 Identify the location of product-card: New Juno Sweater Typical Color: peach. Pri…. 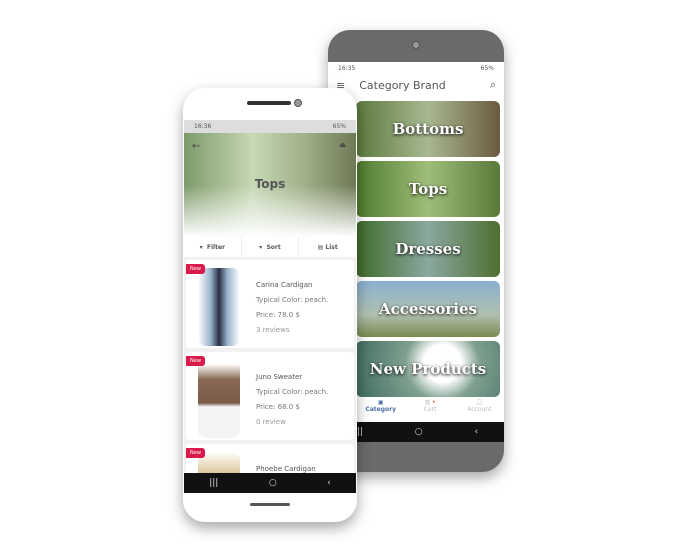
(270, 396).